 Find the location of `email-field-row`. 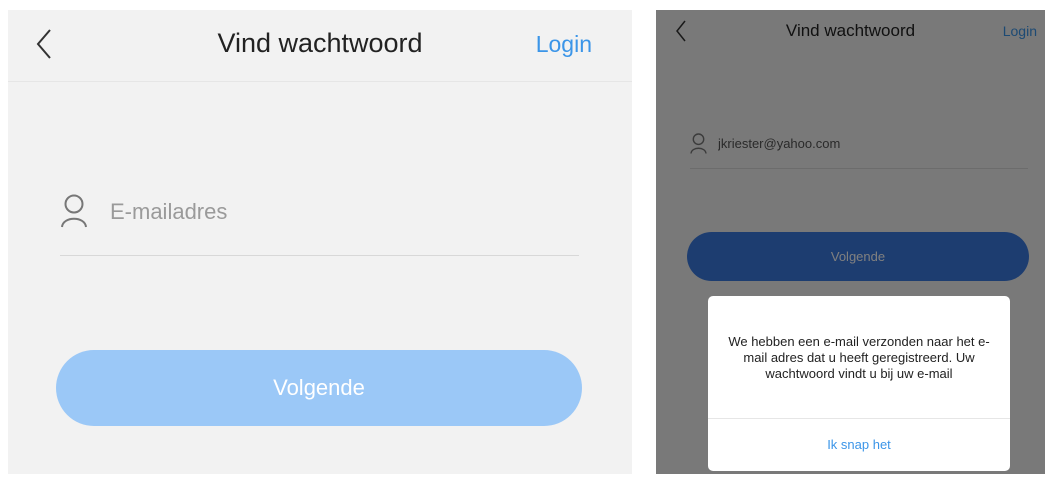

email-field-row is located at coordinates (319, 225).